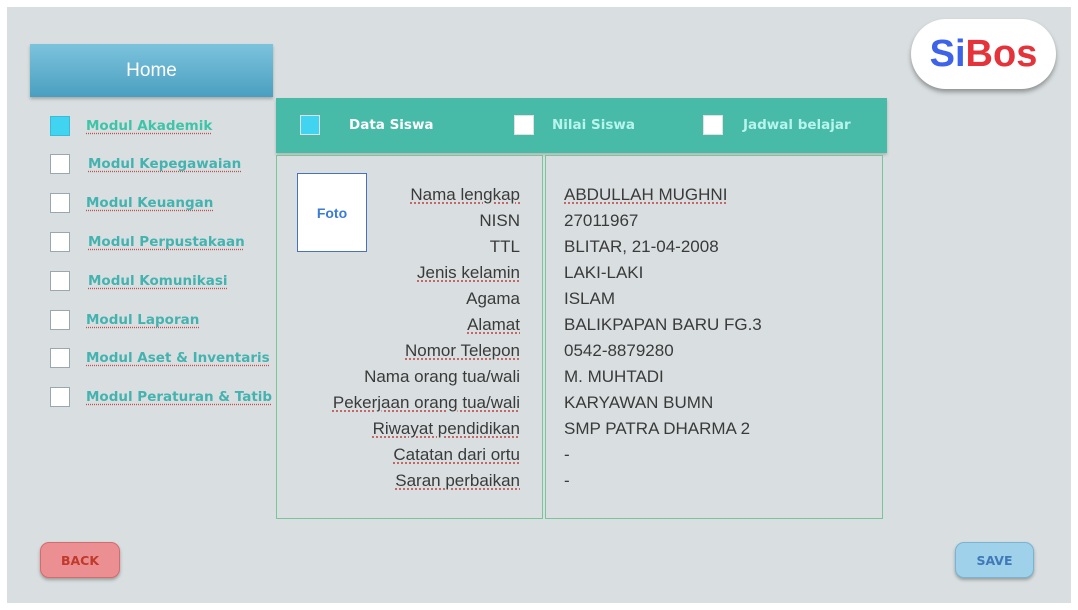 The height and width of the screenshot is (610, 1078). Describe the element at coordinates (493, 298) in the screenshot. I see `label-agama: Agama` at that location.